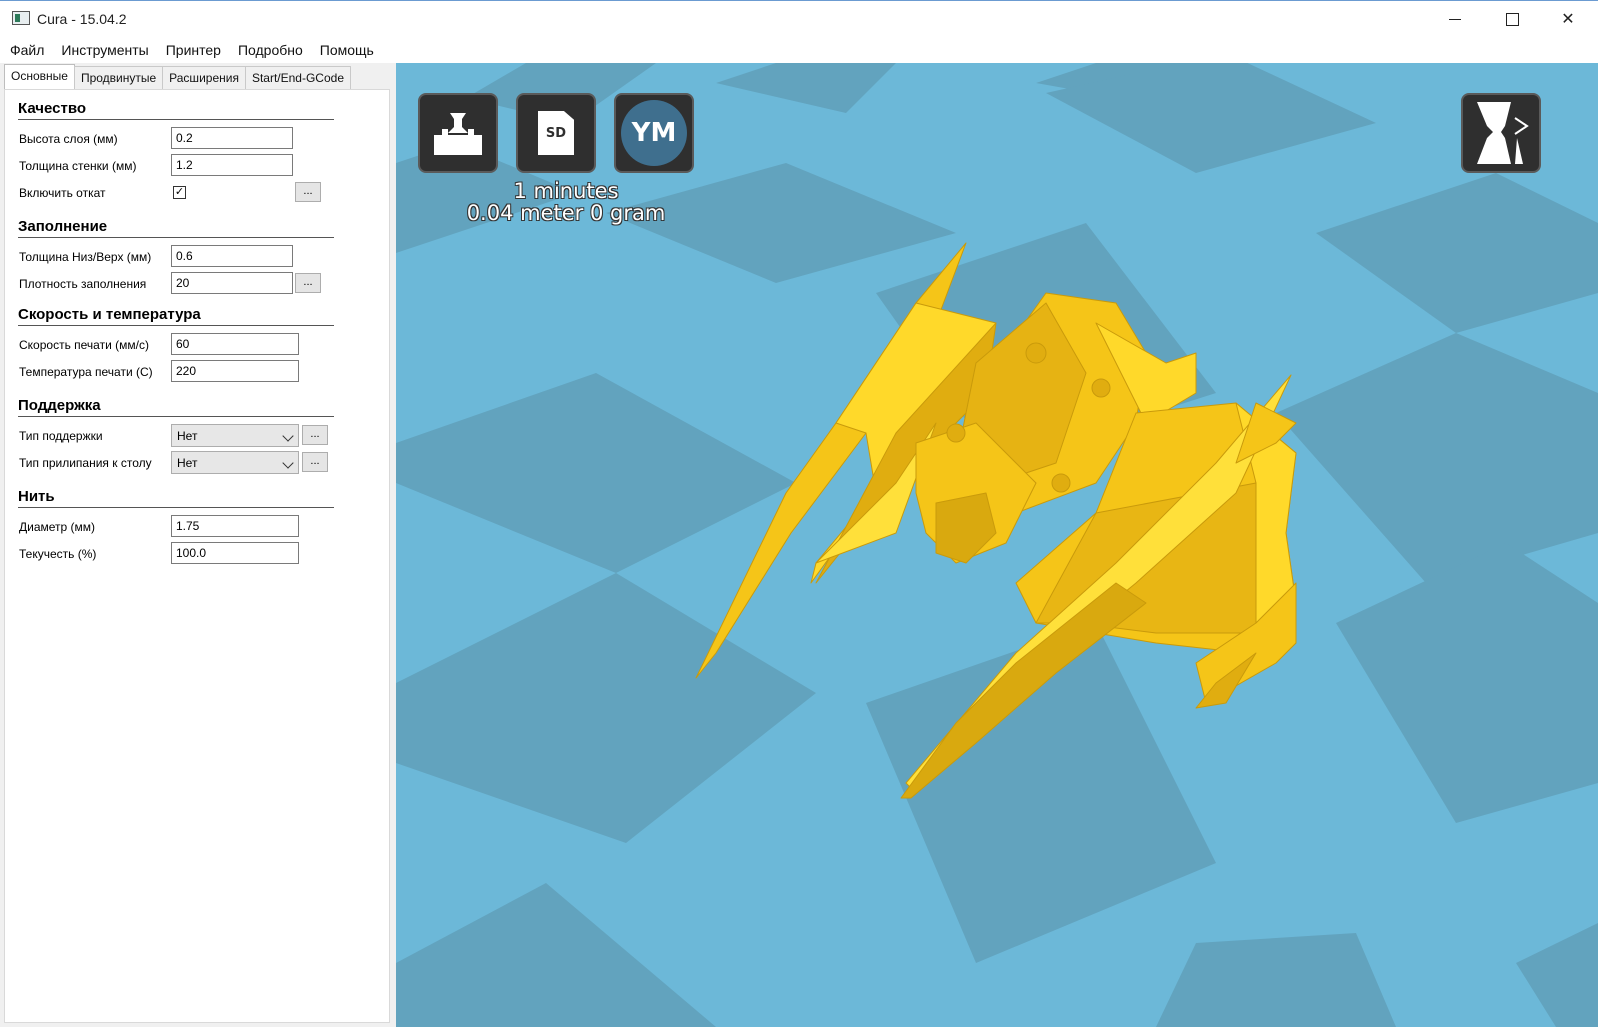 The height and width of the screenshot is (1027, 1598). Describe the element at coordinates (297, 78) in the screenshot. I see `tab-start-end-gcode: Start/End-GCode` at that location.